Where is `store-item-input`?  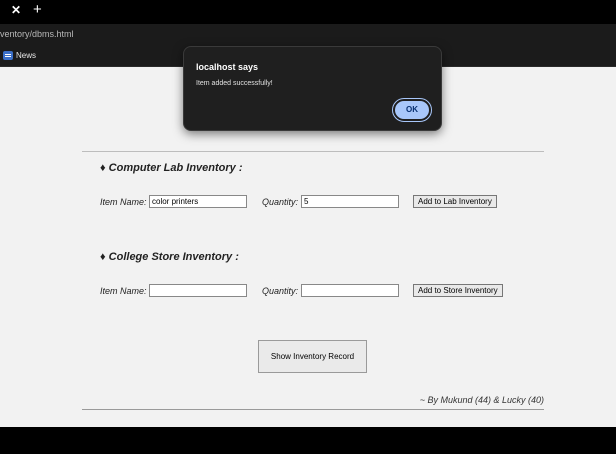 store-item-input is located at coordinates (198, 290).